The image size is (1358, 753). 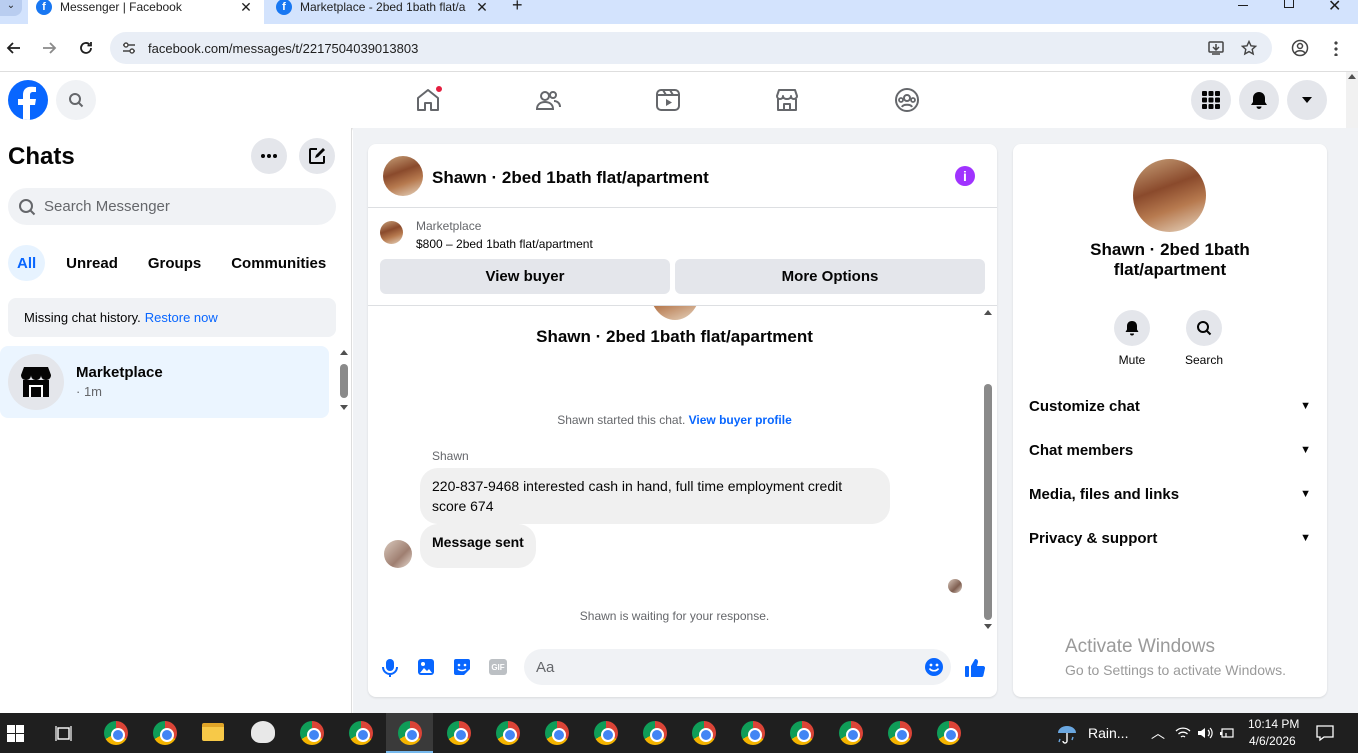 What do you see at coordinates (384, 12) in the screenshot?
I see `tab-marketplace: f Marketplace - 2bed 1bath flat/a ✕` at bounding box center [384, 12].